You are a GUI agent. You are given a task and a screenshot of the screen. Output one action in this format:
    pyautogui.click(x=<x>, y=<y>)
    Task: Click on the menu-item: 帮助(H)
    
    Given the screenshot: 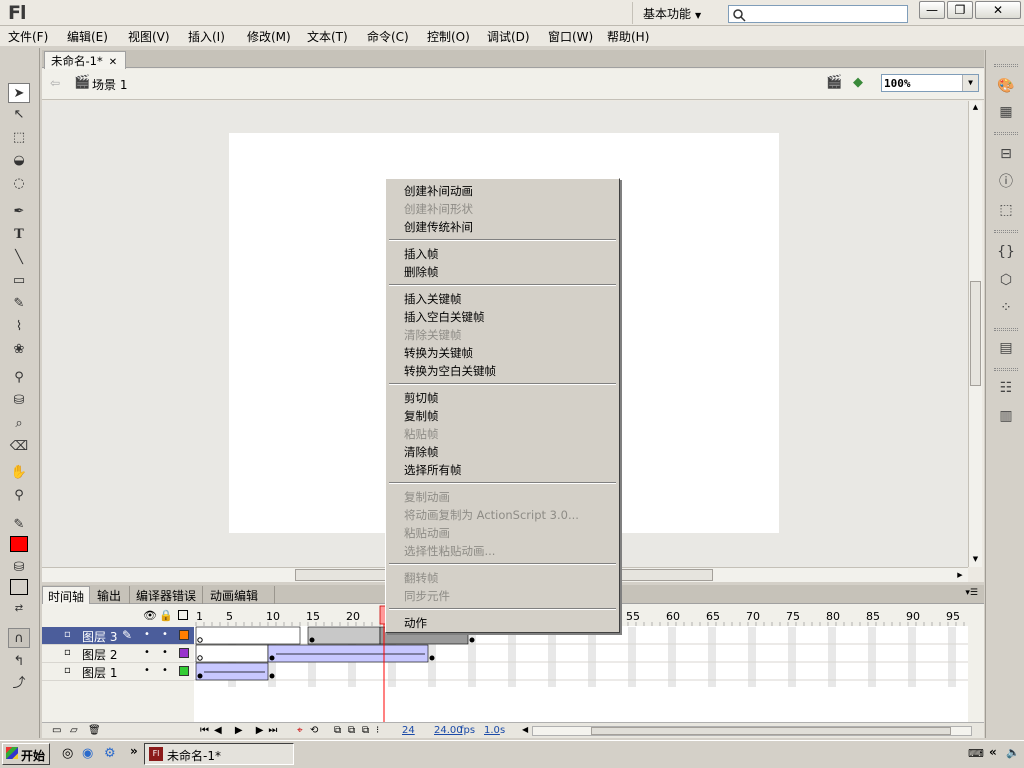 What is the action you would take?
    pyautogui.click(x=628, y=36)
    